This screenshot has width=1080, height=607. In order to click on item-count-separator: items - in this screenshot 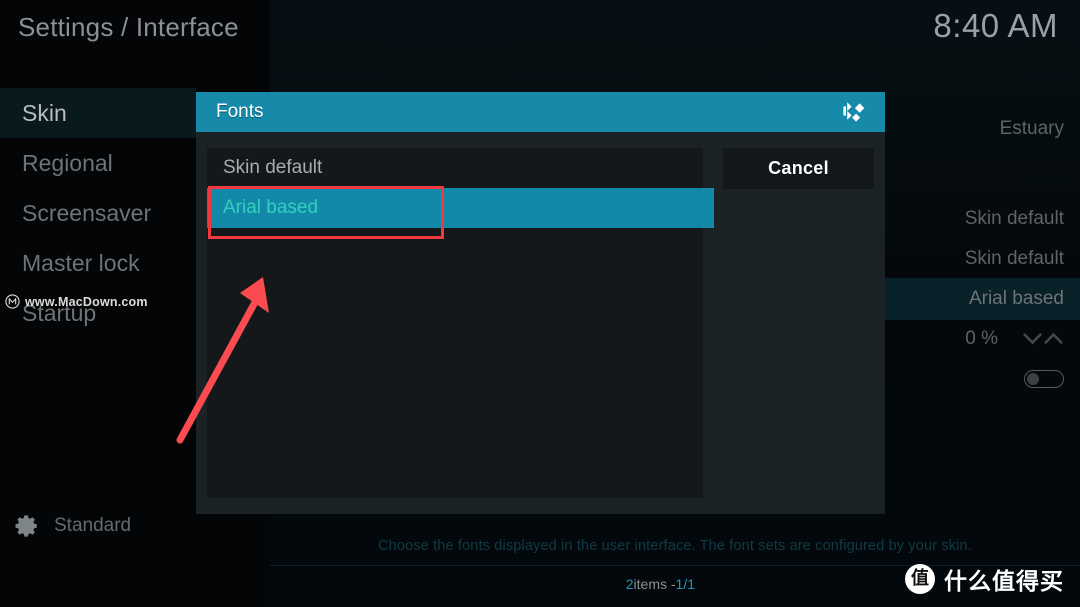, I will do `click(654, 584)`.